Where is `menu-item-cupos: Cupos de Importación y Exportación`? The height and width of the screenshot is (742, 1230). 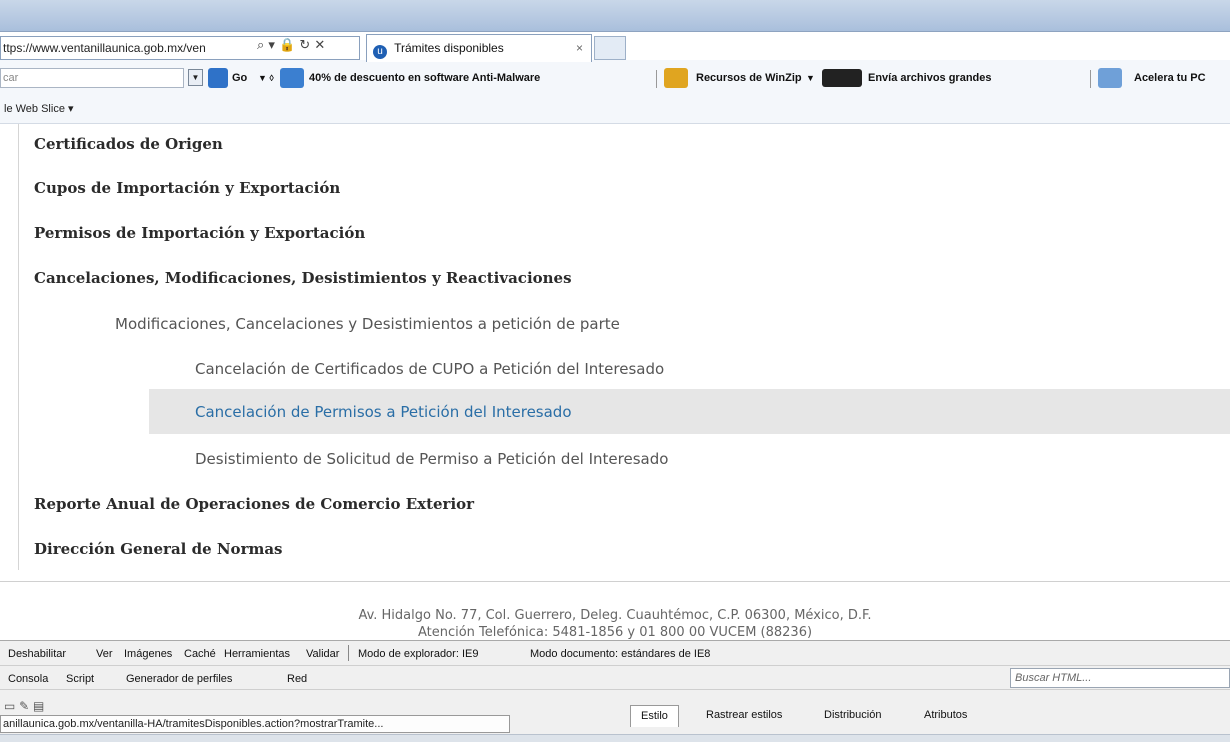
menu-item-cupos: Cupos de Importación y Exportación is located at coordinates (187, 188).